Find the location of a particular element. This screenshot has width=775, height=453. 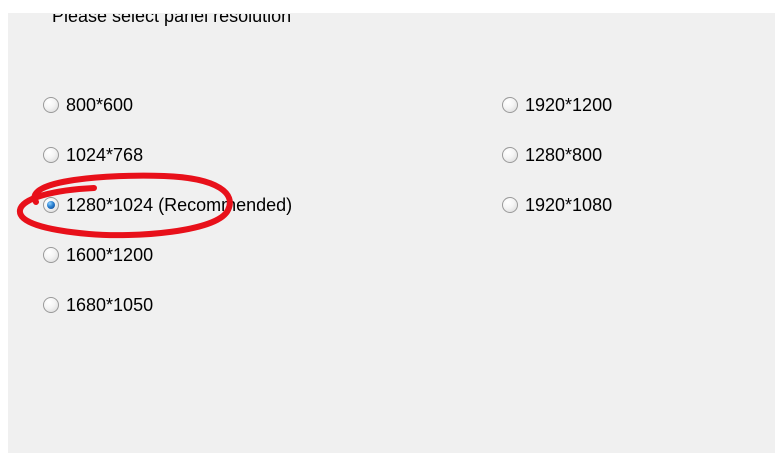

radio-option-1680x1050: 1680*1050 is located at coordinates (98, 305).